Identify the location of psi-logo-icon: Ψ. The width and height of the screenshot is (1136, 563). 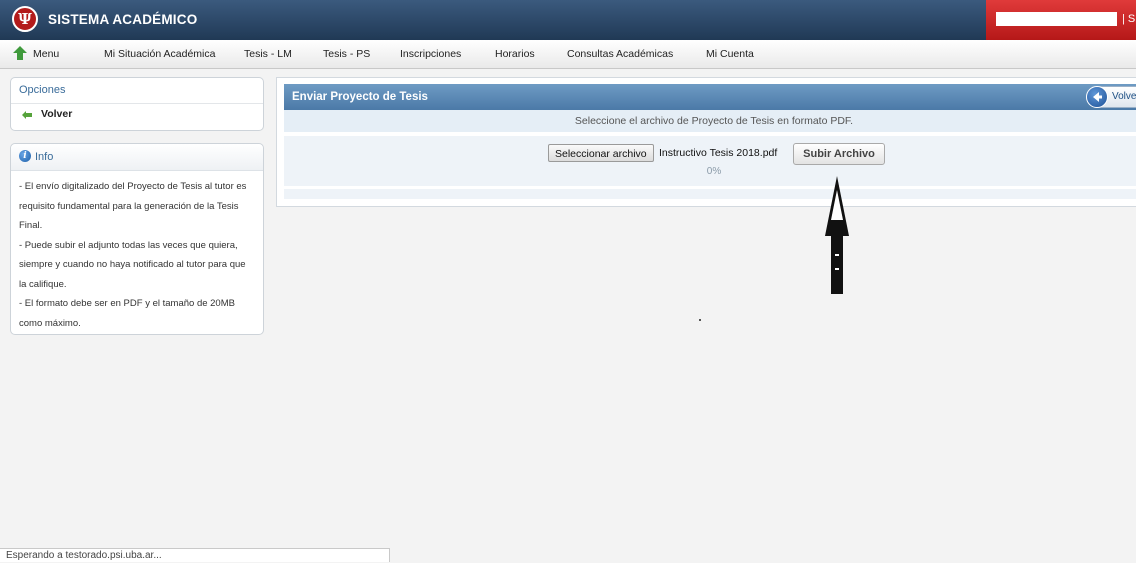
(25, 19).